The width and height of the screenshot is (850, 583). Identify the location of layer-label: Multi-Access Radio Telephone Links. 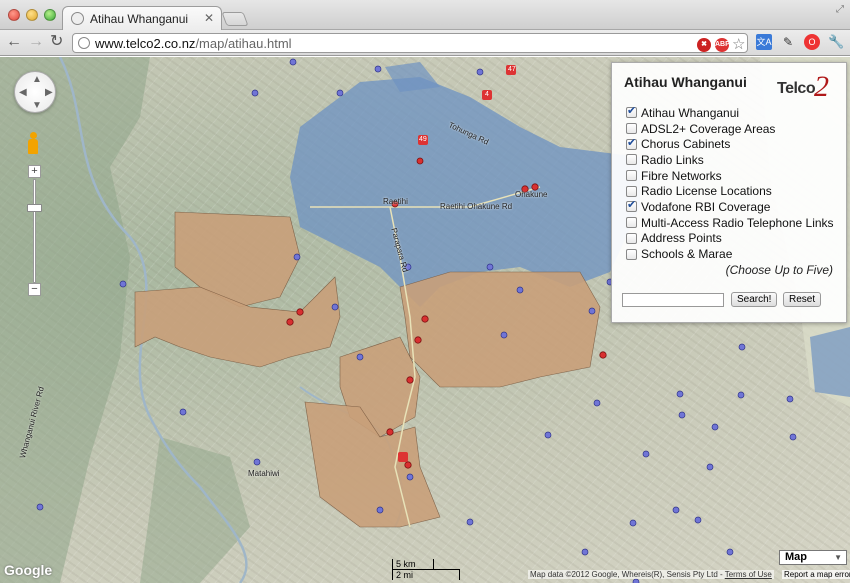
(737, 222).